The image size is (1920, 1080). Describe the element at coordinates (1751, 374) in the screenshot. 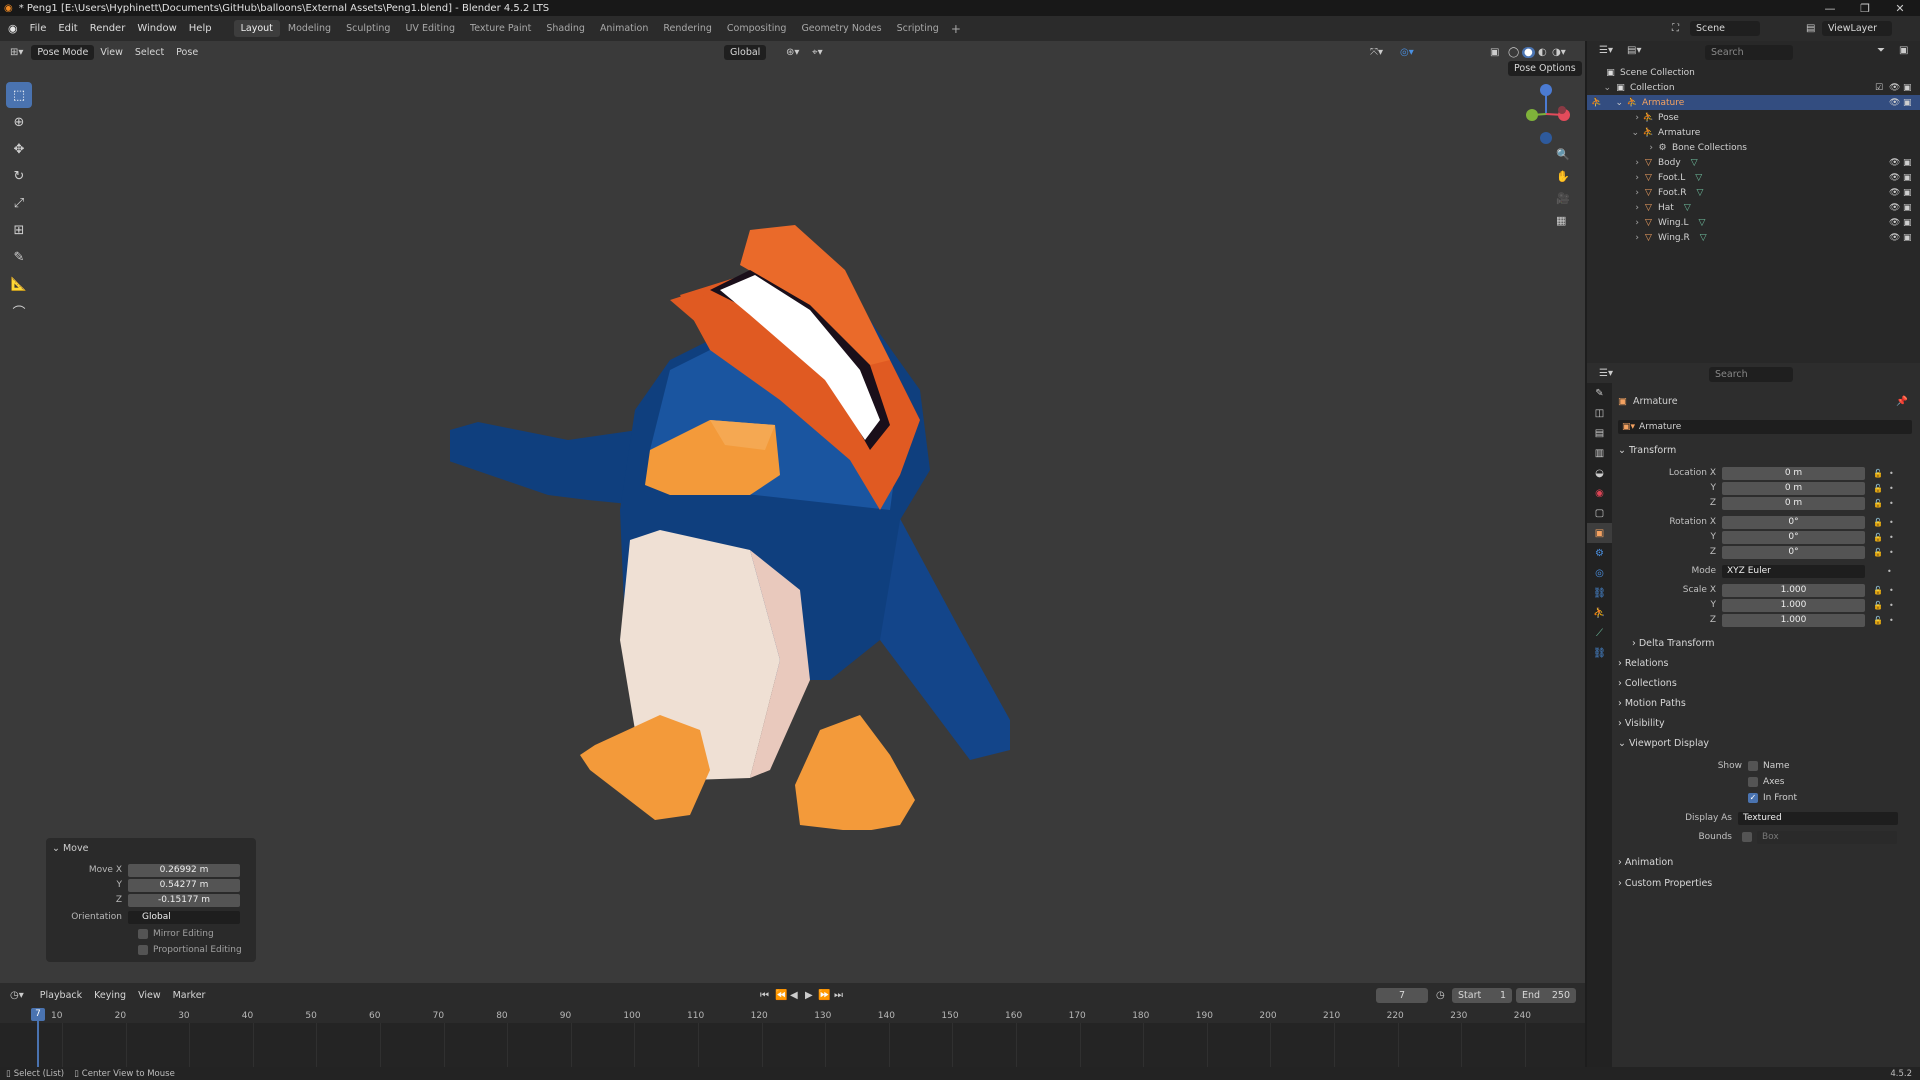

I see `properties-search-input: Search` at that location.